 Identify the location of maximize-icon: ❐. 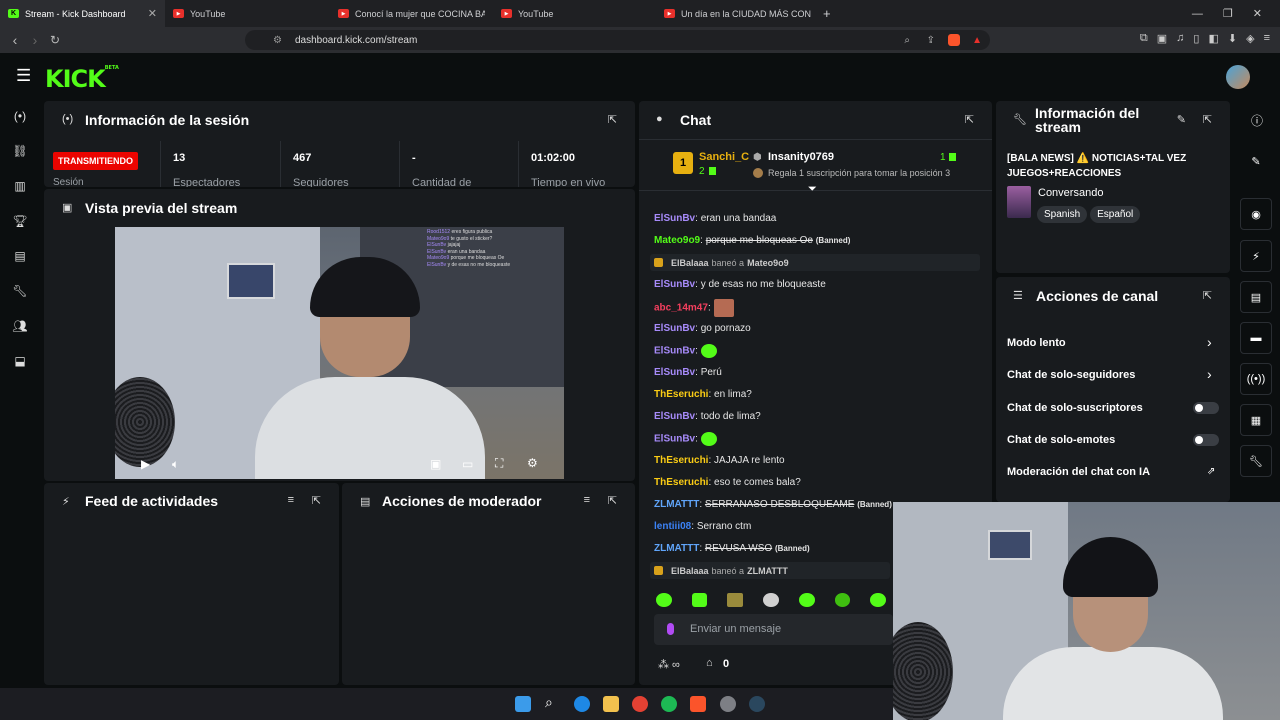
(1228, 13).